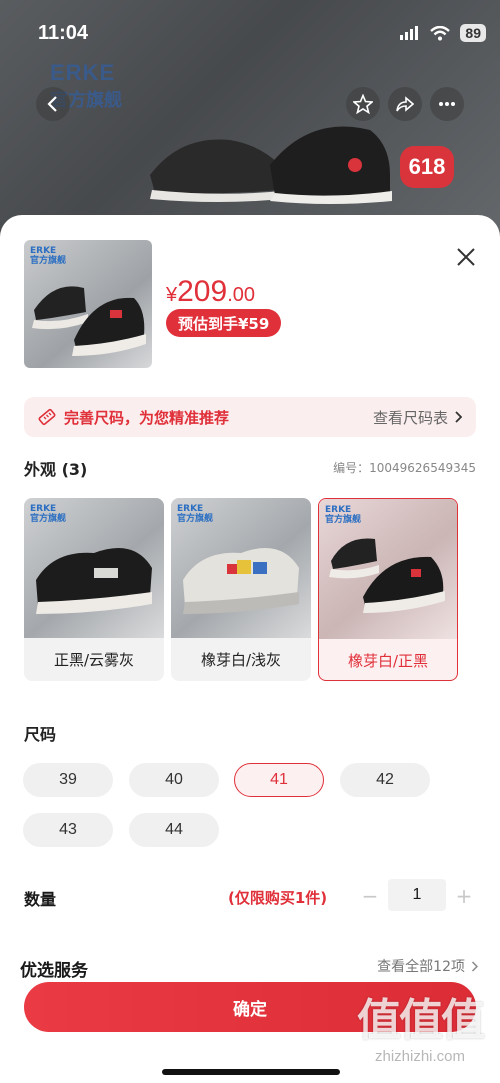 This screenshot has width=500, height=1083. What do you see at coordinates (147, 417) in the screenshot?
I see `size-tip-text: 完善尺码，为您精准推荐` at bounding box center [147, 417].